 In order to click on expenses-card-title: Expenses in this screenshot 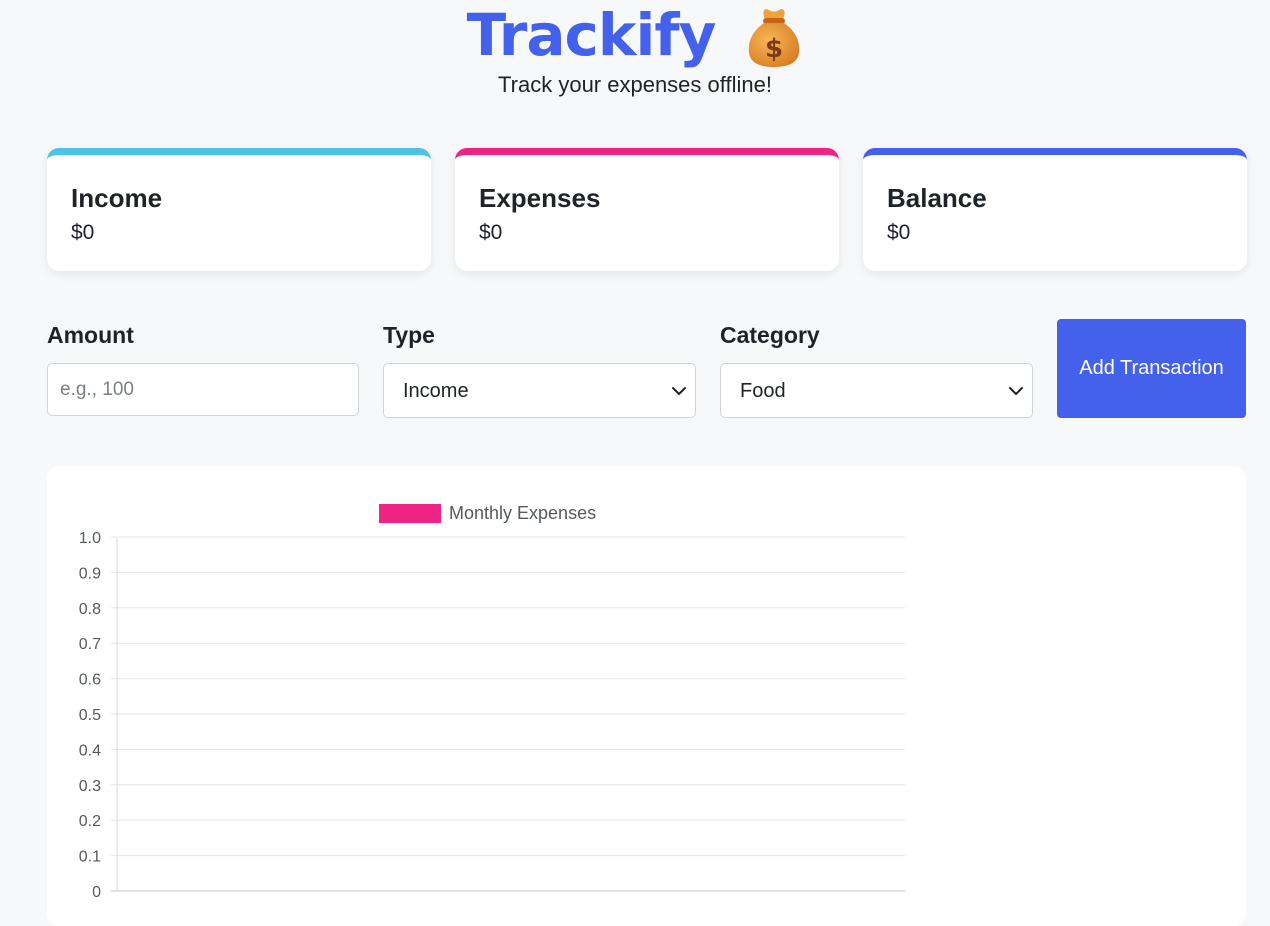, I will do `click(540, 198)`.